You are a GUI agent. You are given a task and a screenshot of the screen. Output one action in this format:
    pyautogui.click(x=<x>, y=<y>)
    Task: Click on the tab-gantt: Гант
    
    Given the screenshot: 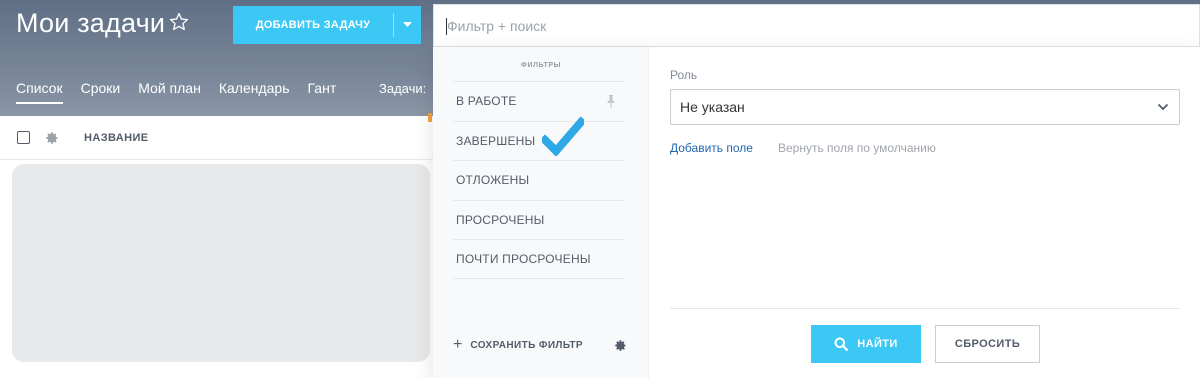 What is the action you would take?
    pyautogui.click(x=322, y=92)
    